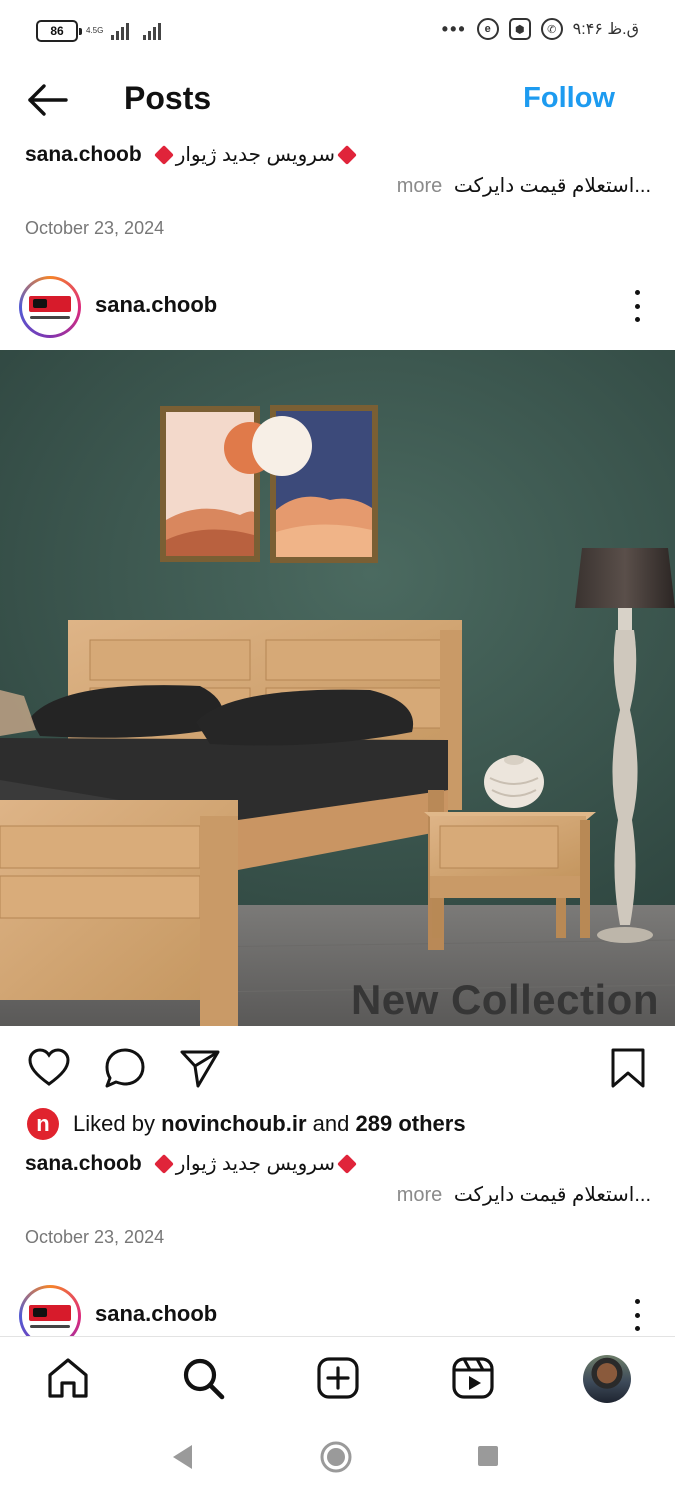 Image resolution: width=675 pixels, height=1500 pixels. I want to click on save-button, so click(628, 1068).